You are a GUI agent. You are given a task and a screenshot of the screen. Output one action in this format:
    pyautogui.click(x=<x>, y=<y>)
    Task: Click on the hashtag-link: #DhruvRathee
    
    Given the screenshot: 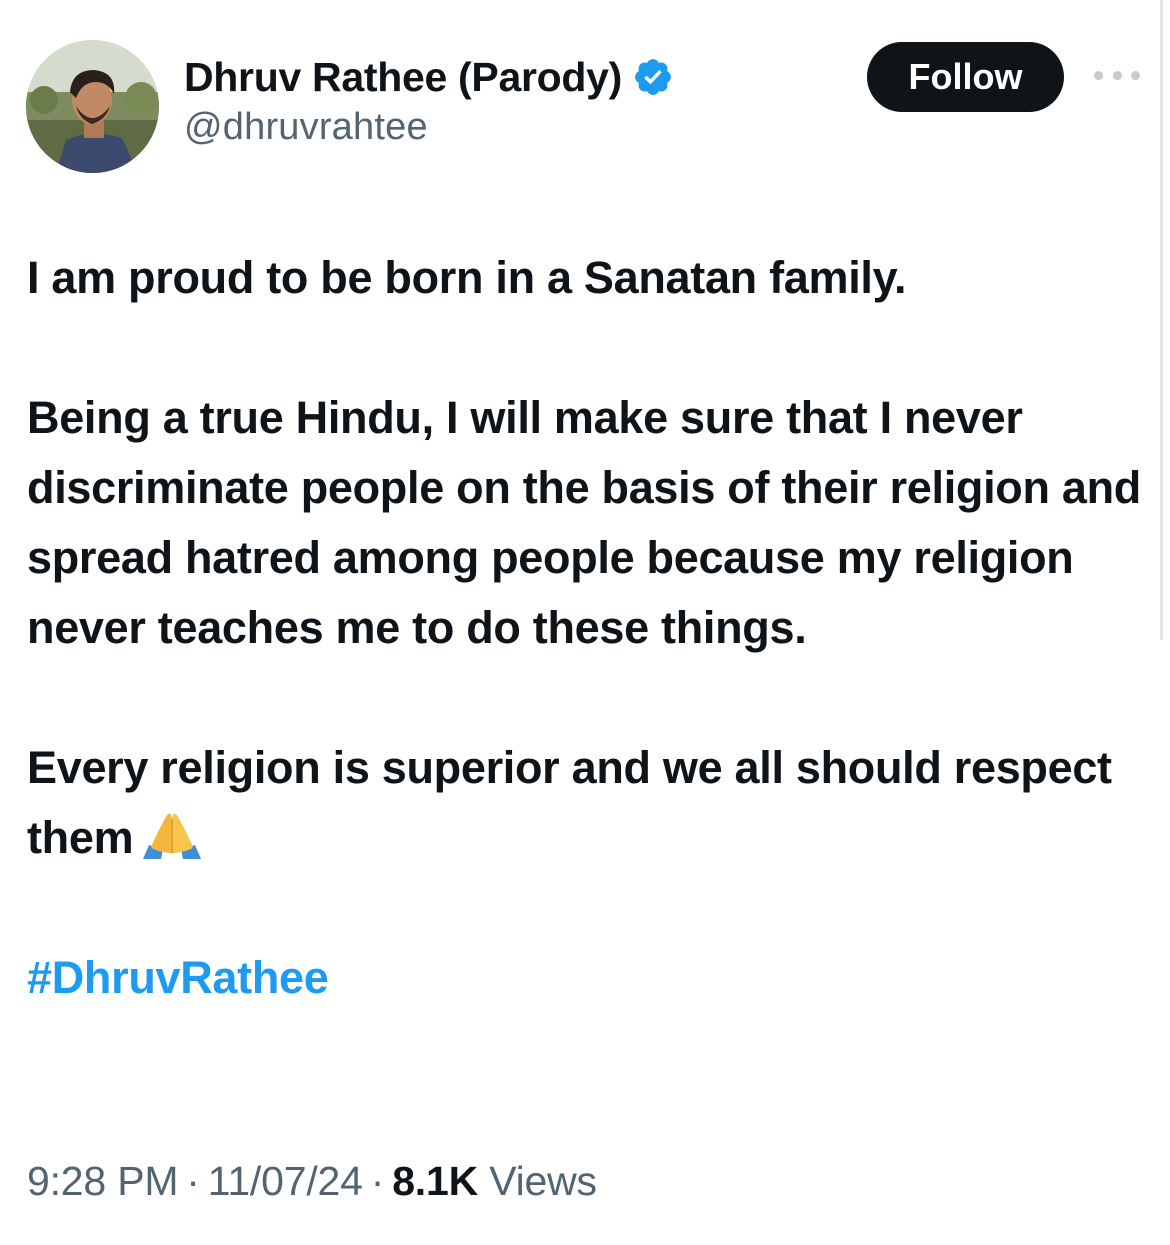 What is the action you would take?
    pyautogui.click(x=178, y=977)
    